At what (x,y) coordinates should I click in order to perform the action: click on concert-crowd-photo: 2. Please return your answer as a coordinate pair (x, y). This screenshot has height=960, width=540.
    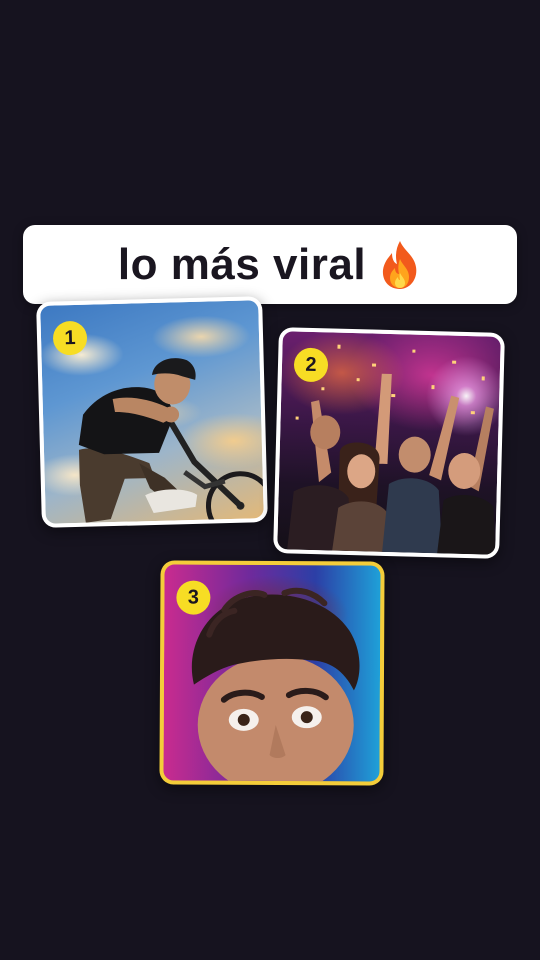
    Looking at the image, I should click on (389, 443).